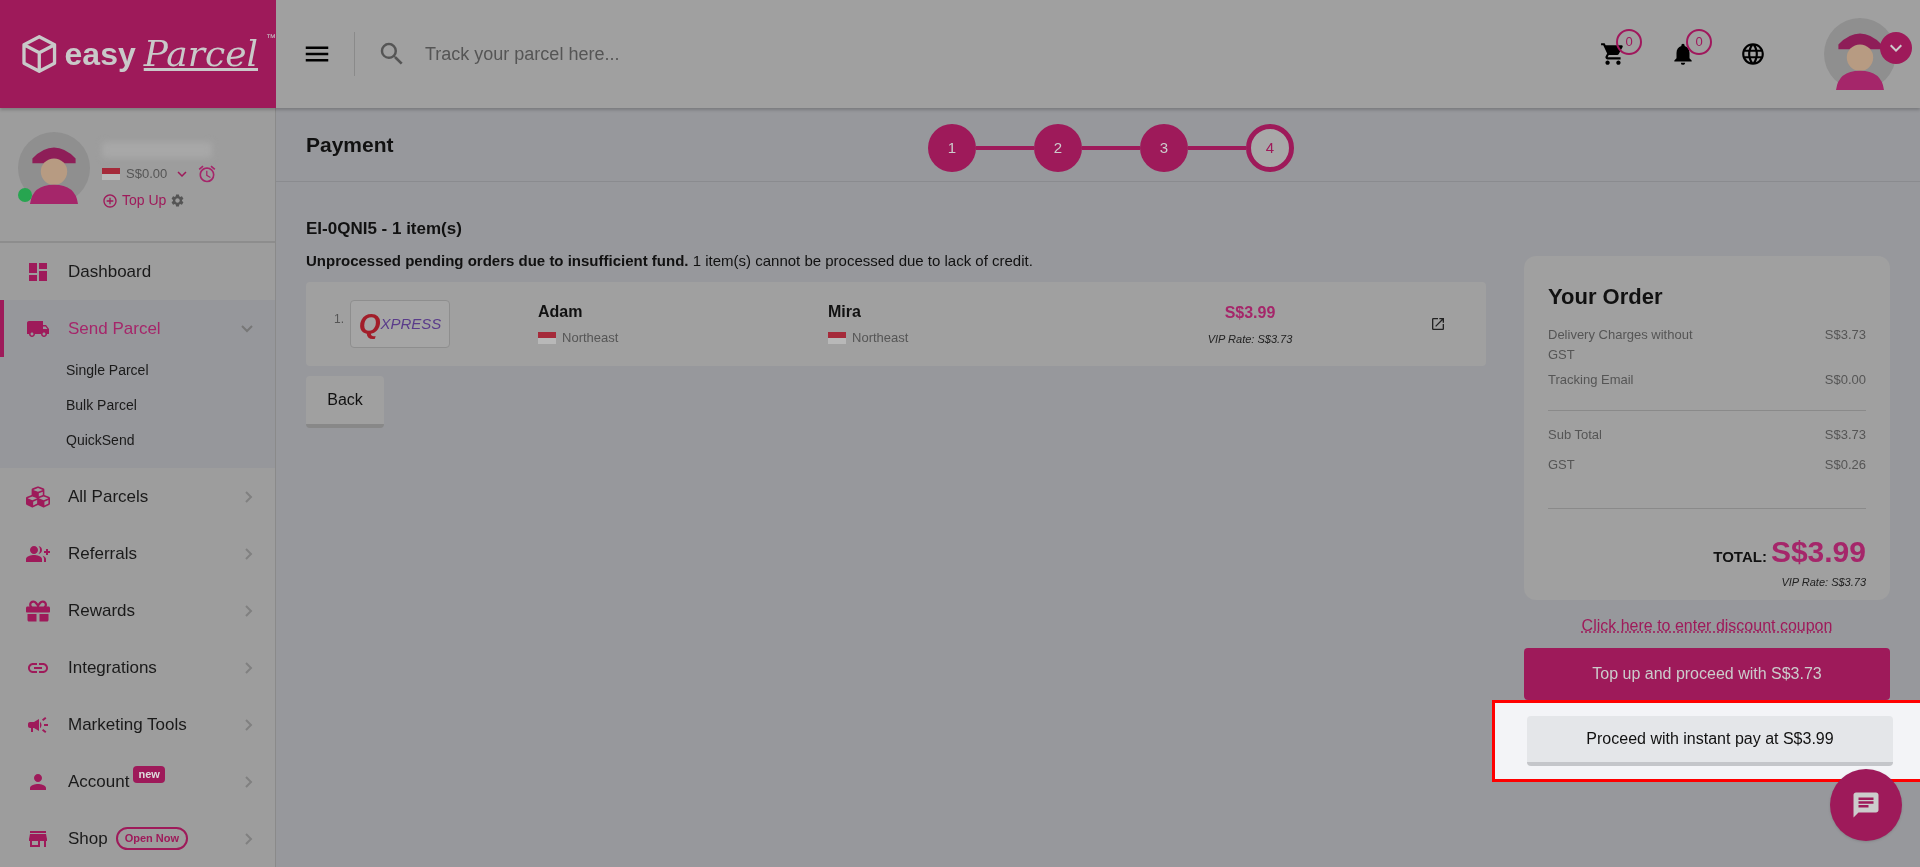 This screenshot has width=1920, height=867. What do you see at coordinates (200, 54) in the screenshot?
I see `logo-script-text: Parcel` at bounding box center [200, 54].